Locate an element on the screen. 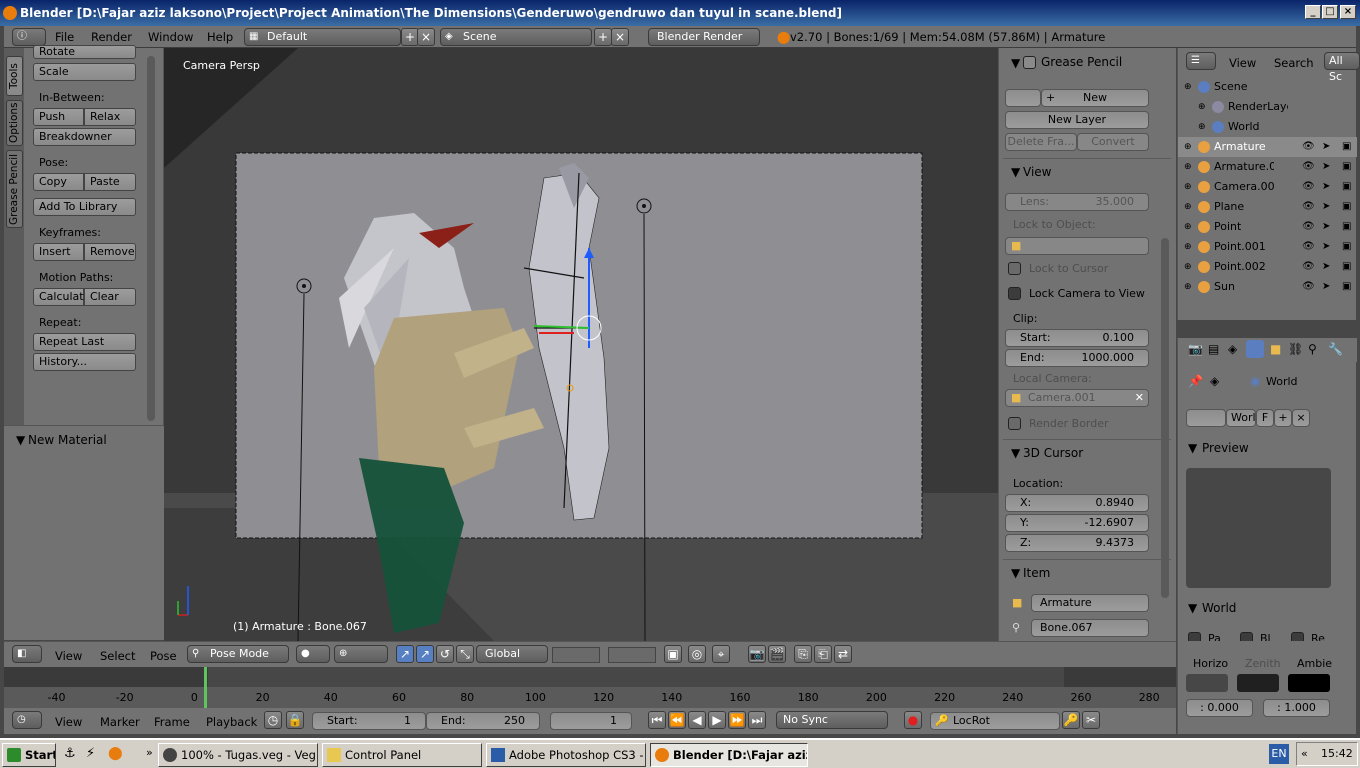 This screenshot has width=1360, height=768. outliner-row: ⊕ Point 👁 ➤ ▣ is located at coordinates (1267, 227).